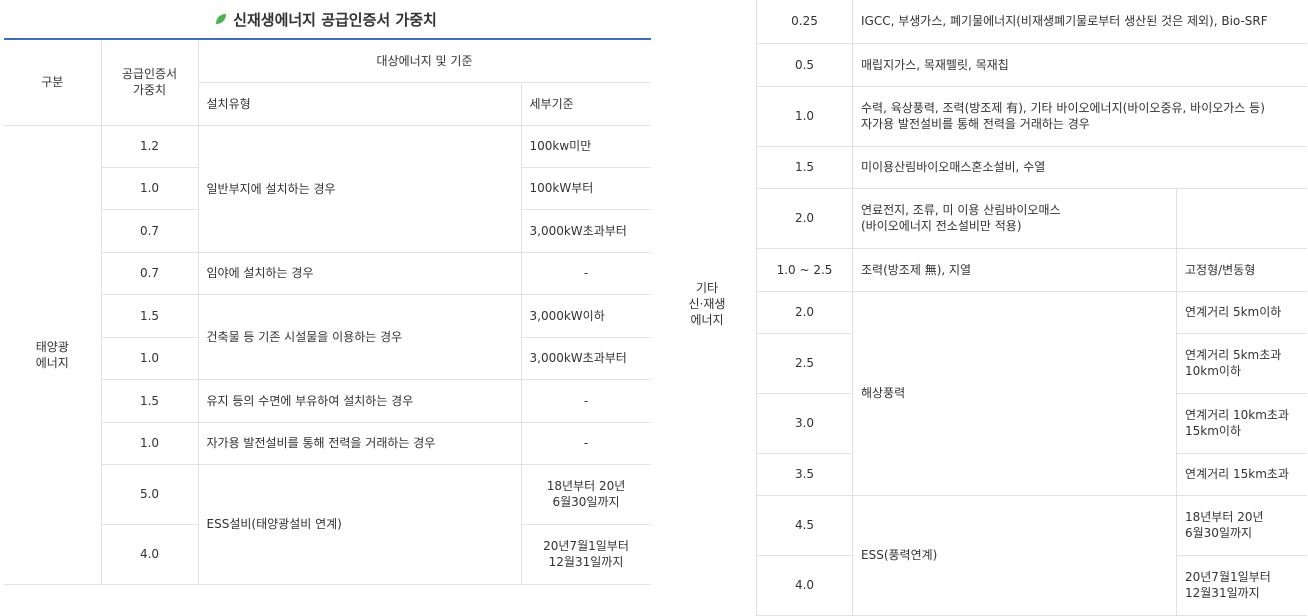  I want to click on leaf-icon, so click(221, 19).